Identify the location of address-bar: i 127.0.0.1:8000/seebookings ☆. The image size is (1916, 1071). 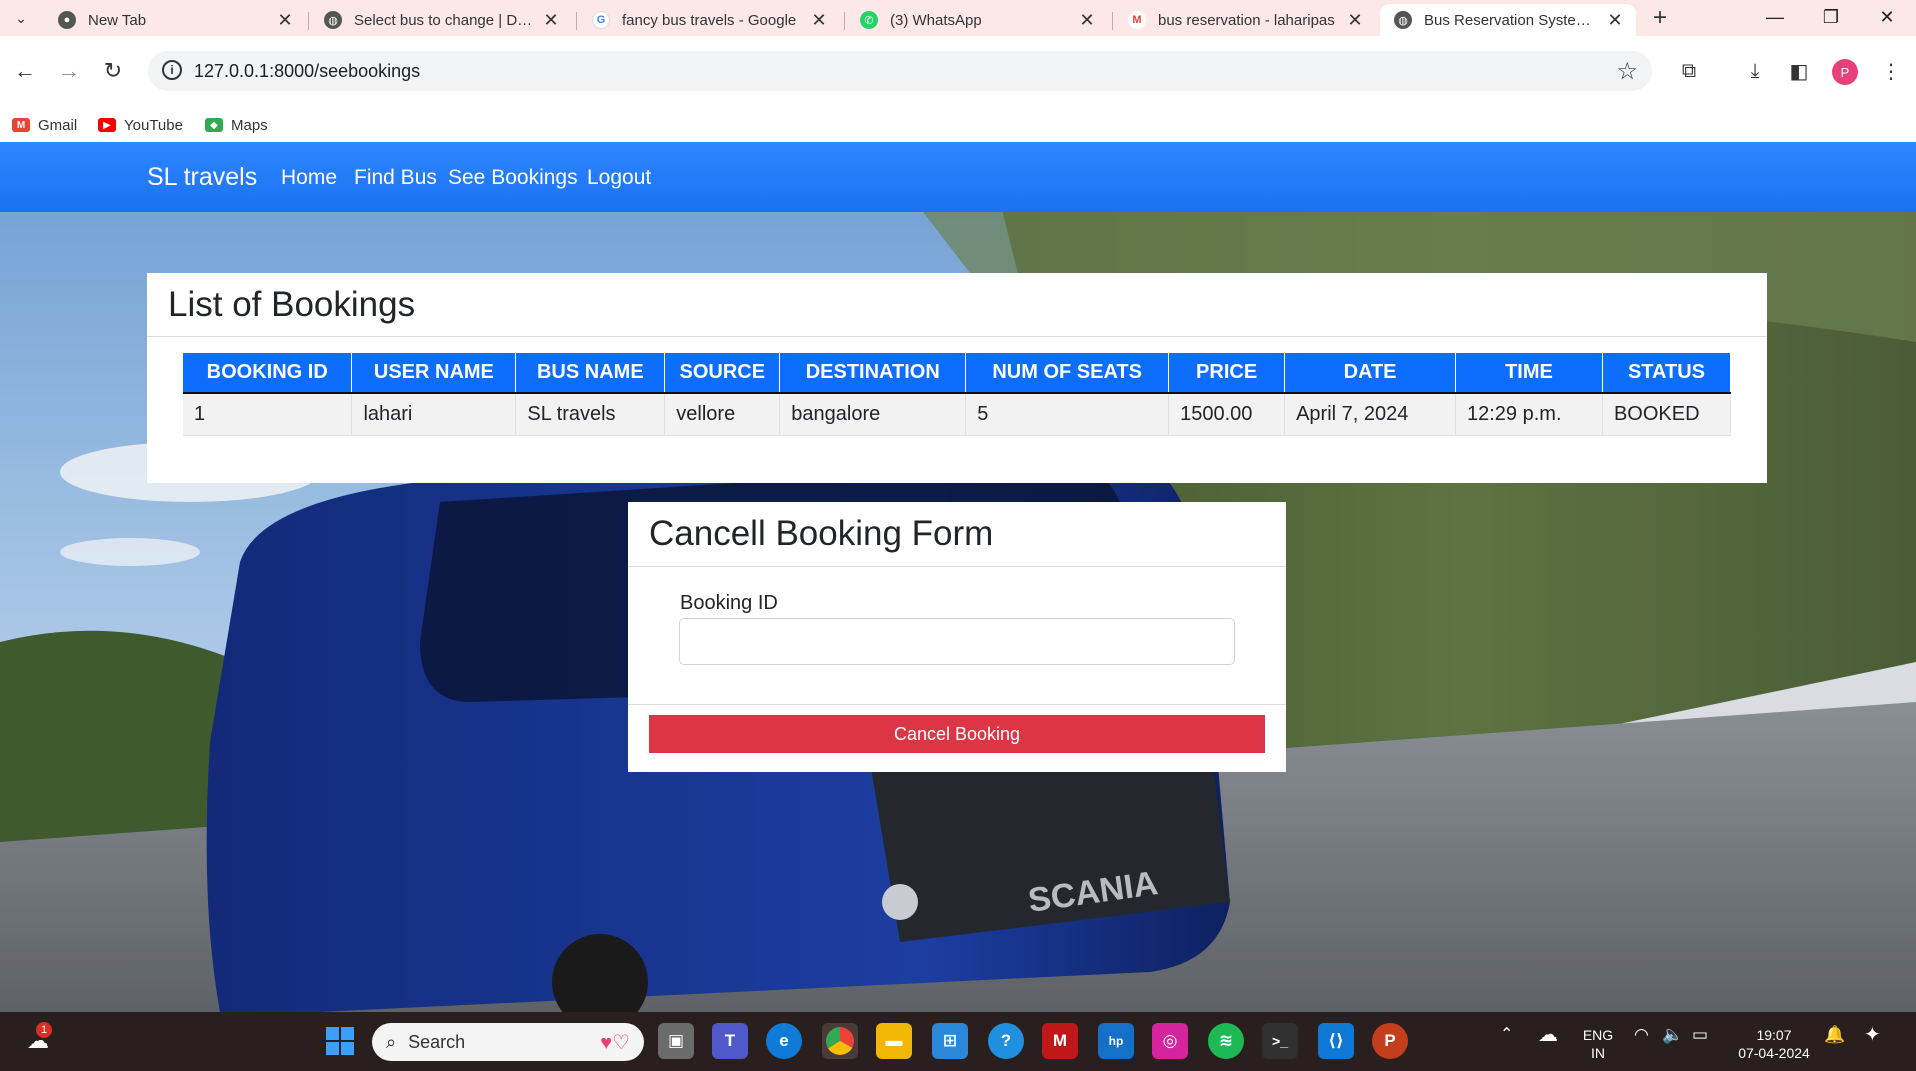
(900, 71).